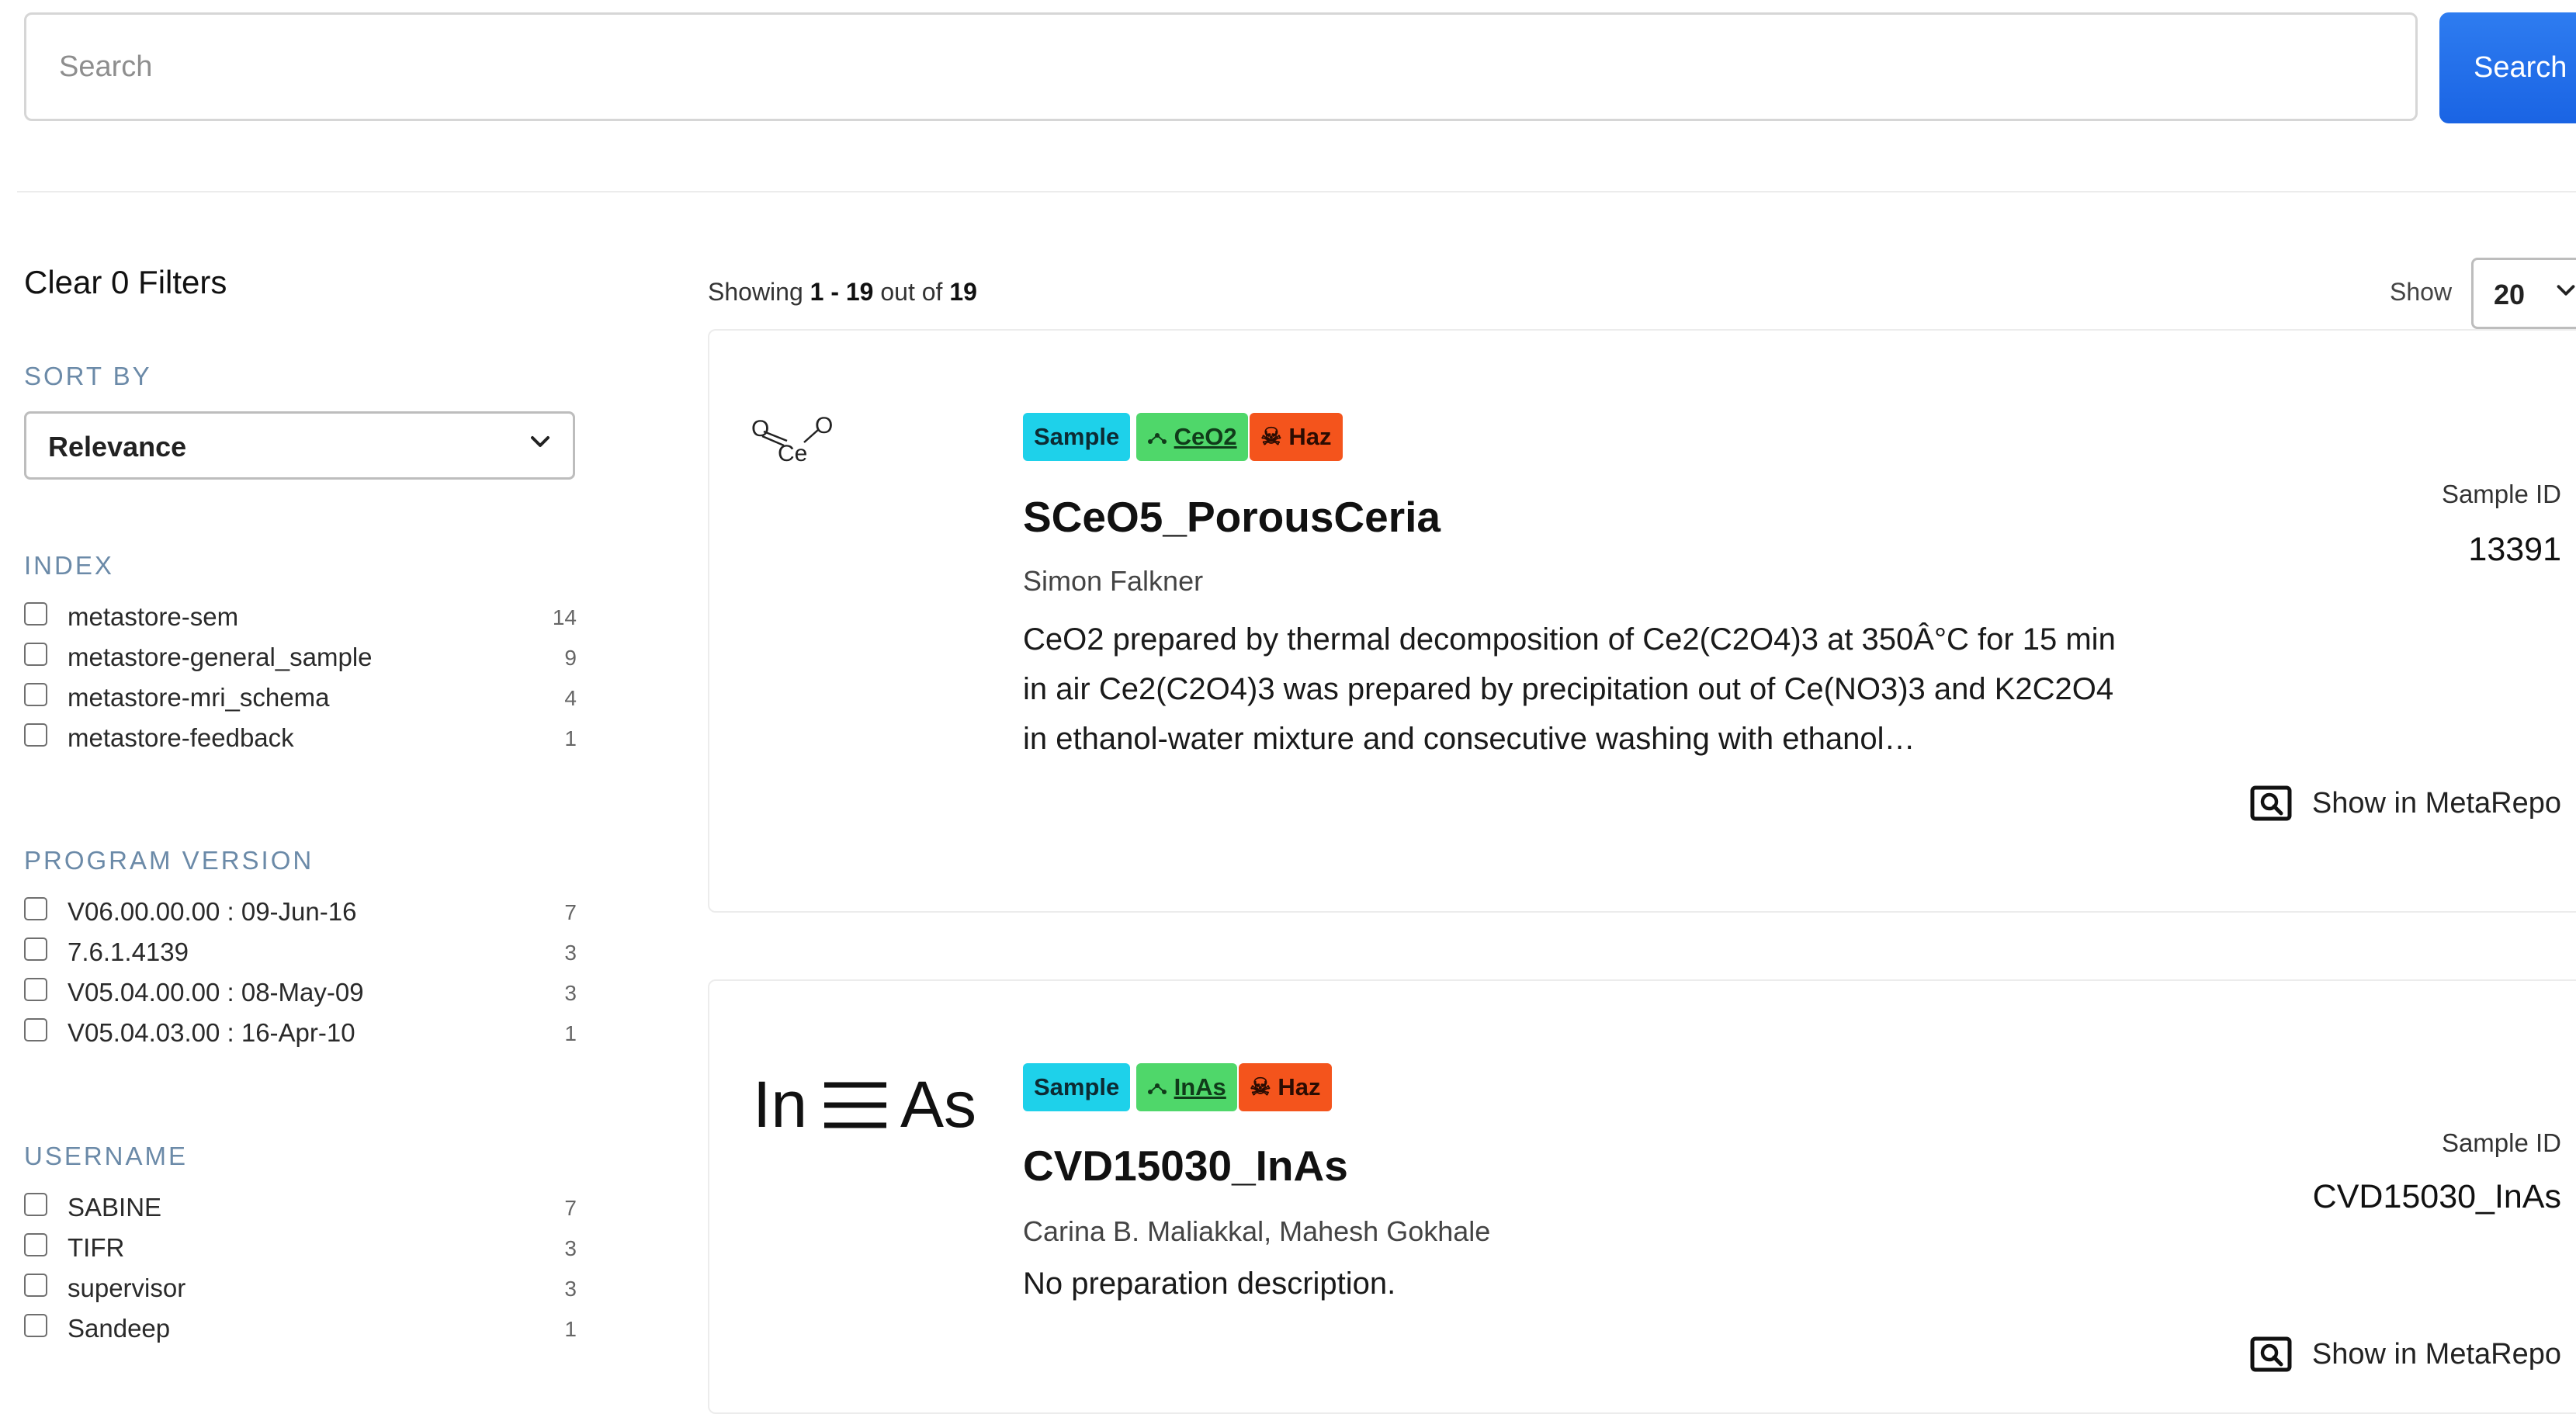  What do you see at coordinates (169, 860) in the screenshot?
I see `facet-title-program-version: PROGRAM VERSION` at bounding box center [169, 860].